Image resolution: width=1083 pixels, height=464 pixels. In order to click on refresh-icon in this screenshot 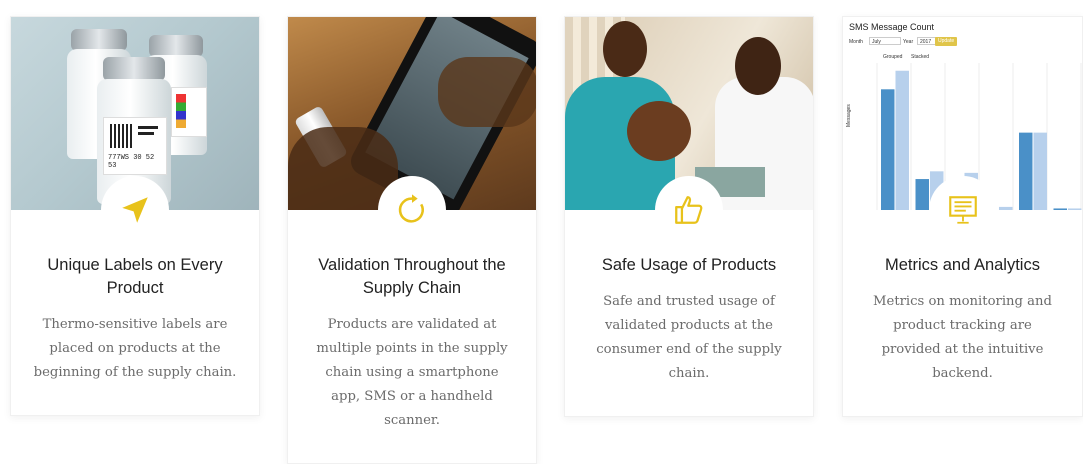, I will do `click(412, 210)`.